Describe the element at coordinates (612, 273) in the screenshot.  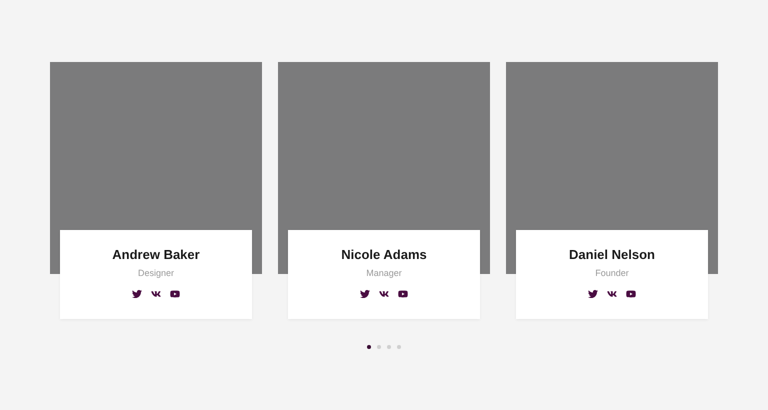
I see `member-role: Founder` at that location.